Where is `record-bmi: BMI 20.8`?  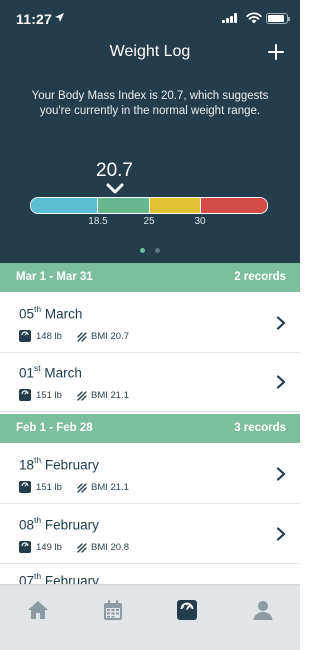
record-bmi: BMI 20.8 is located at coordinates (110, 547).